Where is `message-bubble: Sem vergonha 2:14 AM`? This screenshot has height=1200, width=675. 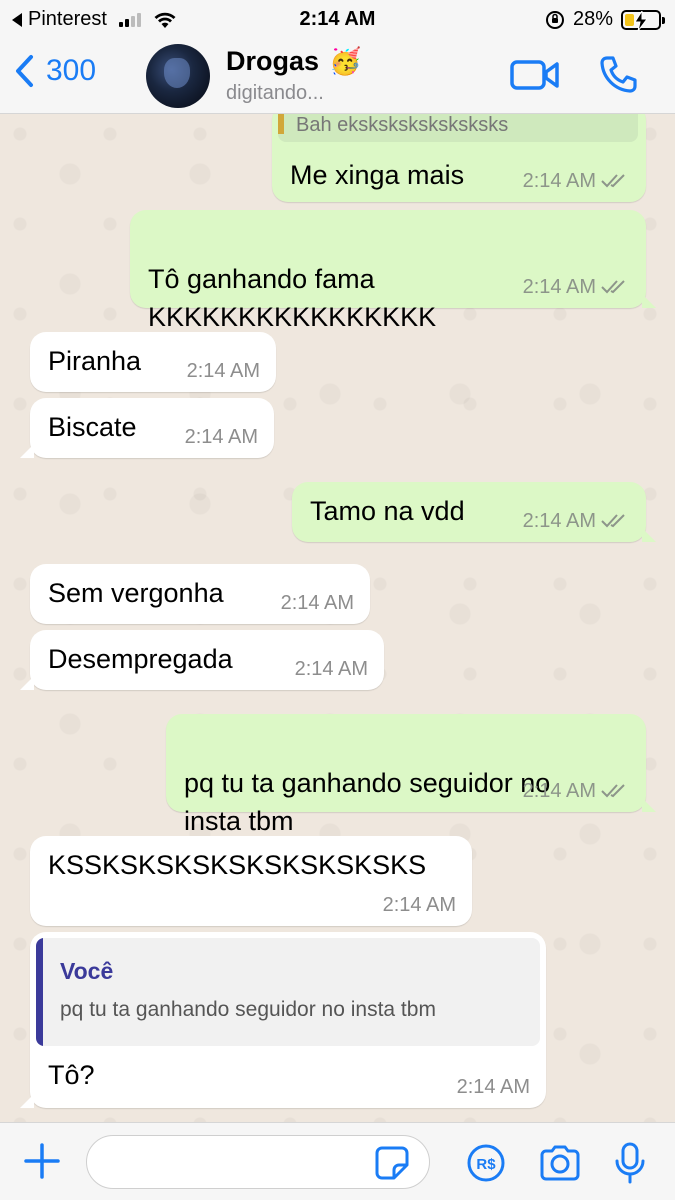
message-bubble: Sem vergonha 2:14 AM is located at coordinates (200, 594).